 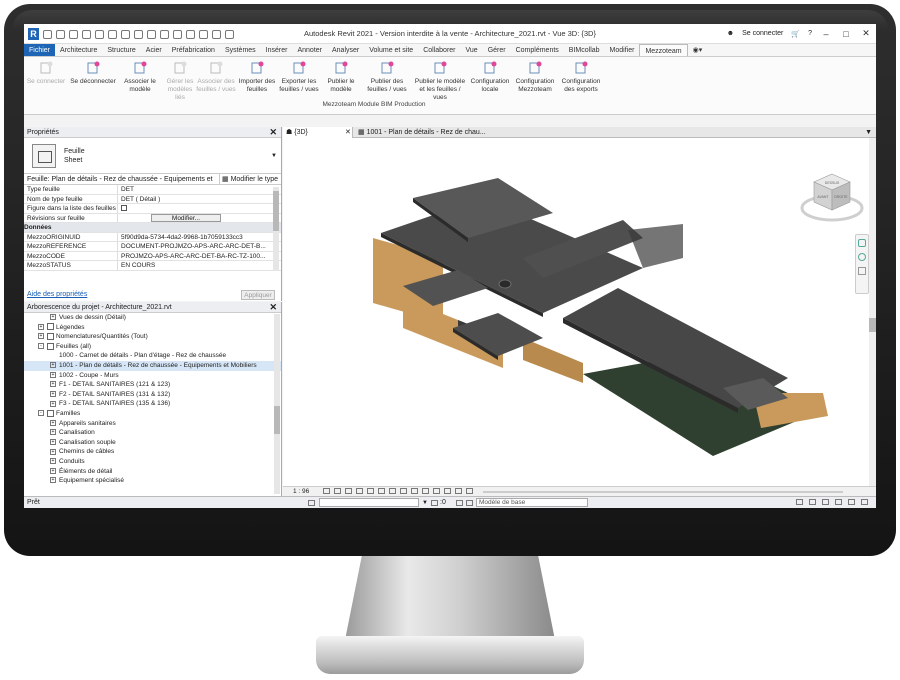 I want to click on temporary-hide-icon, so click(x=414, y=491).